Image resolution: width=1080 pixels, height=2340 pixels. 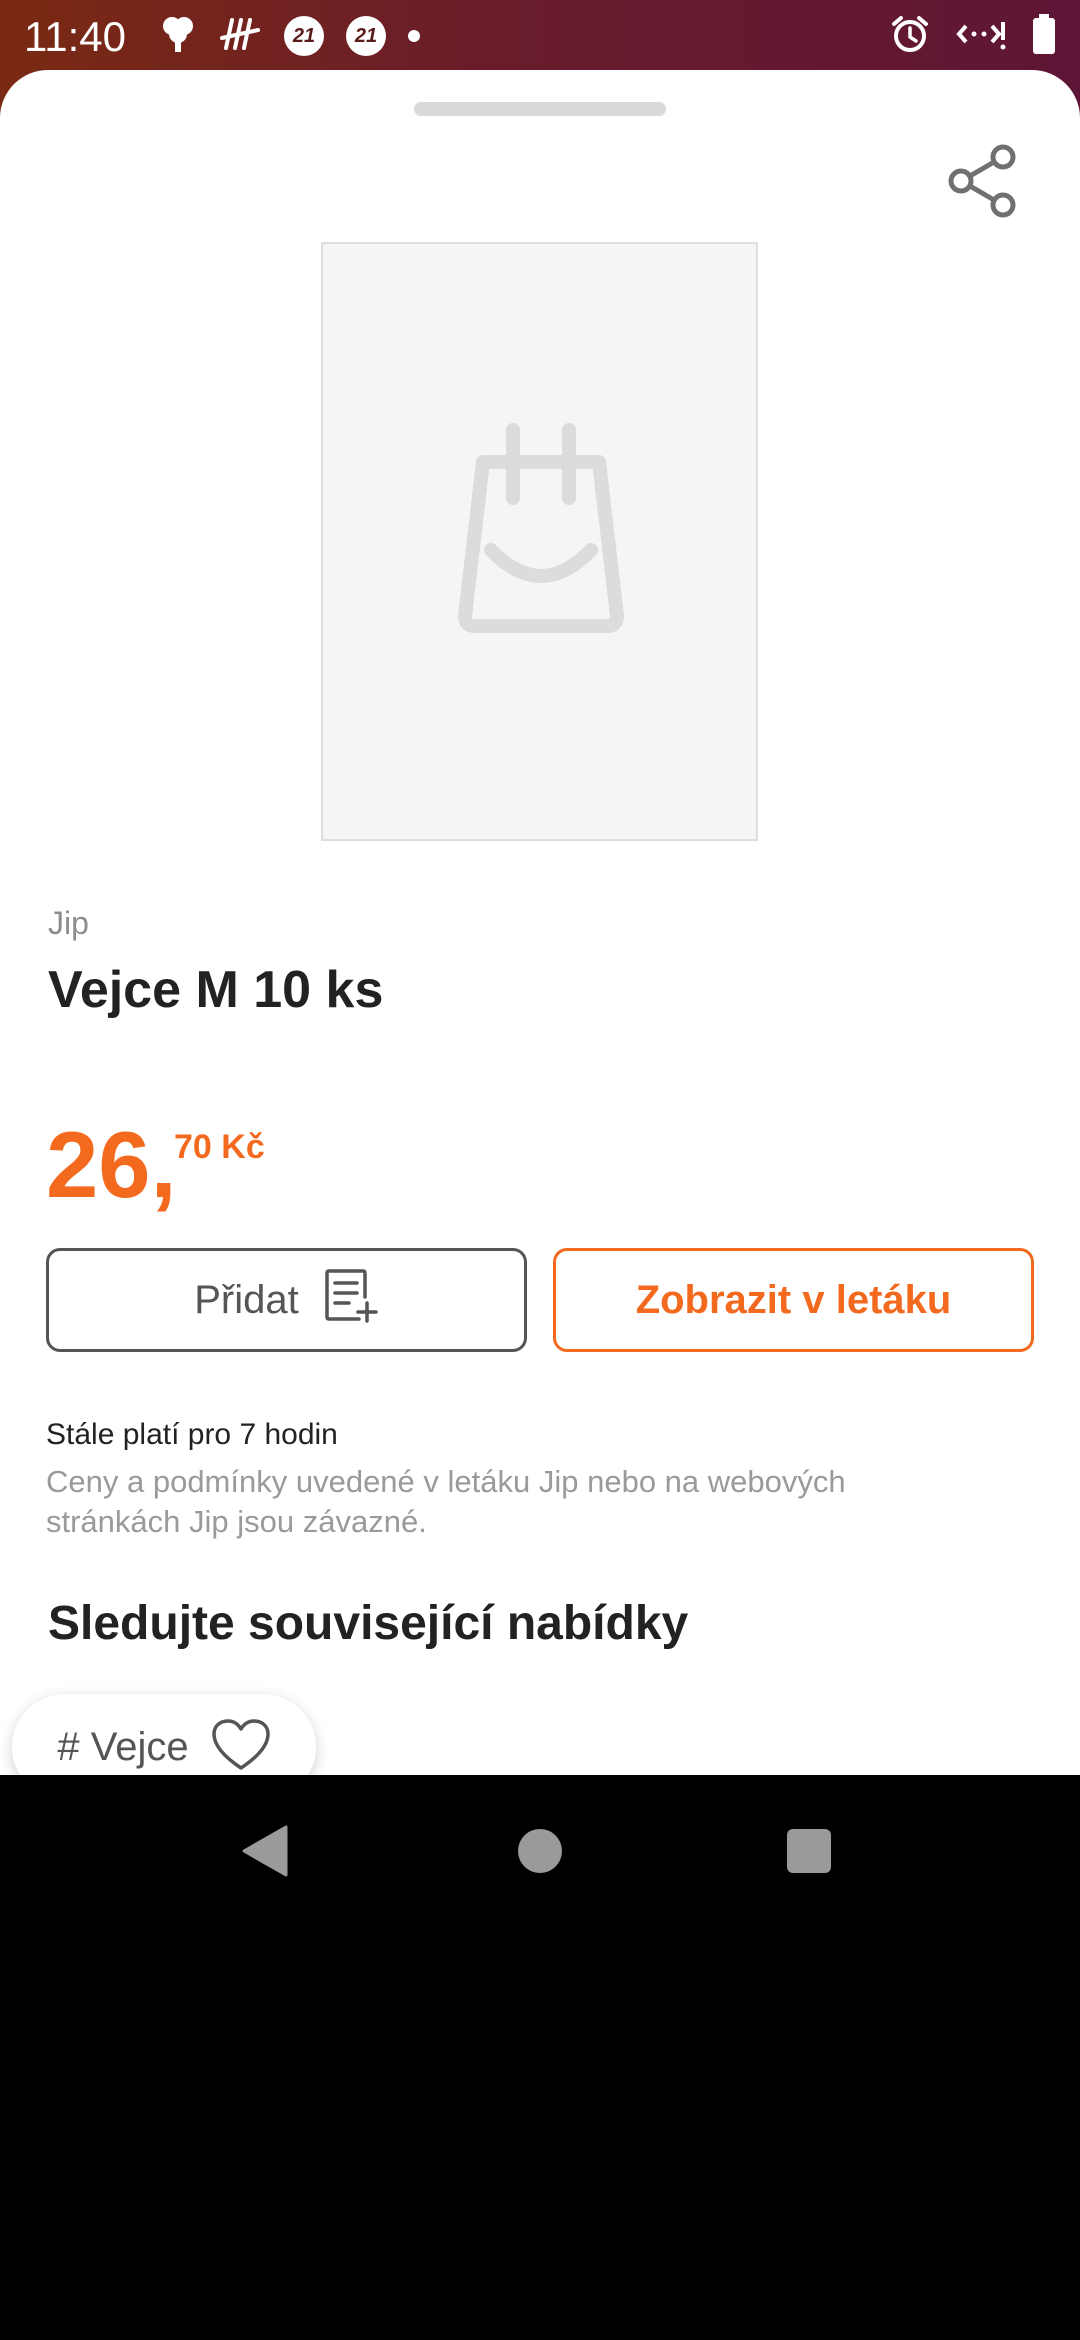 What do you see at coordinates (123, 1746) in the screenshot?
I see `tag-label: # Vejce` at bounding box center [123, 1746].